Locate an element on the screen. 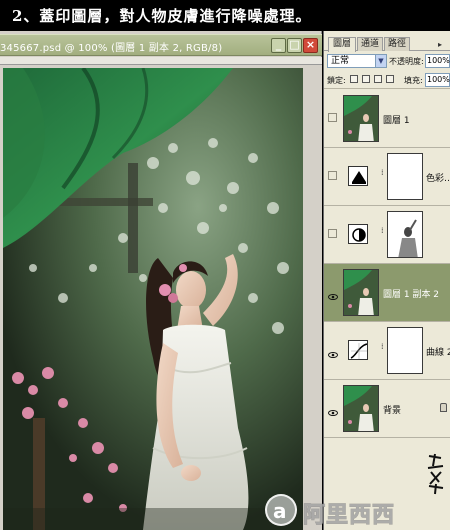 The height and width of the screenshot is (530, 450). blend-mode-select: 正常 ▼ is located at coordinates (357, 61).